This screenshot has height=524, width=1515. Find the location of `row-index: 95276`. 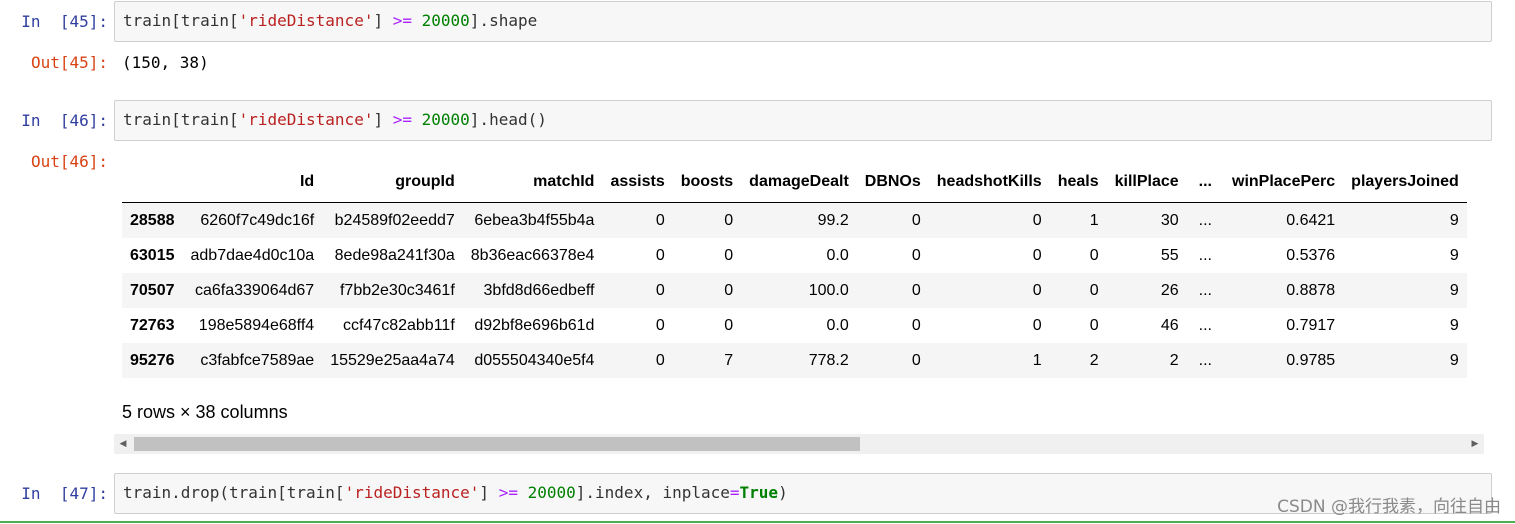

row-index: 95276 is located at coordinates (152, 360).